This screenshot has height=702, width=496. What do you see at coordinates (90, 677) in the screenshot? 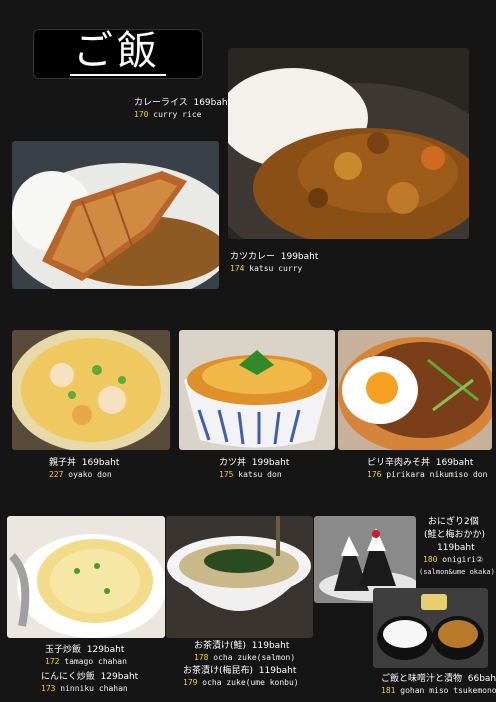
I see `item-name-ninniku-chahan: にんにく炒飯 129baht` at bounding box center [90, 677].